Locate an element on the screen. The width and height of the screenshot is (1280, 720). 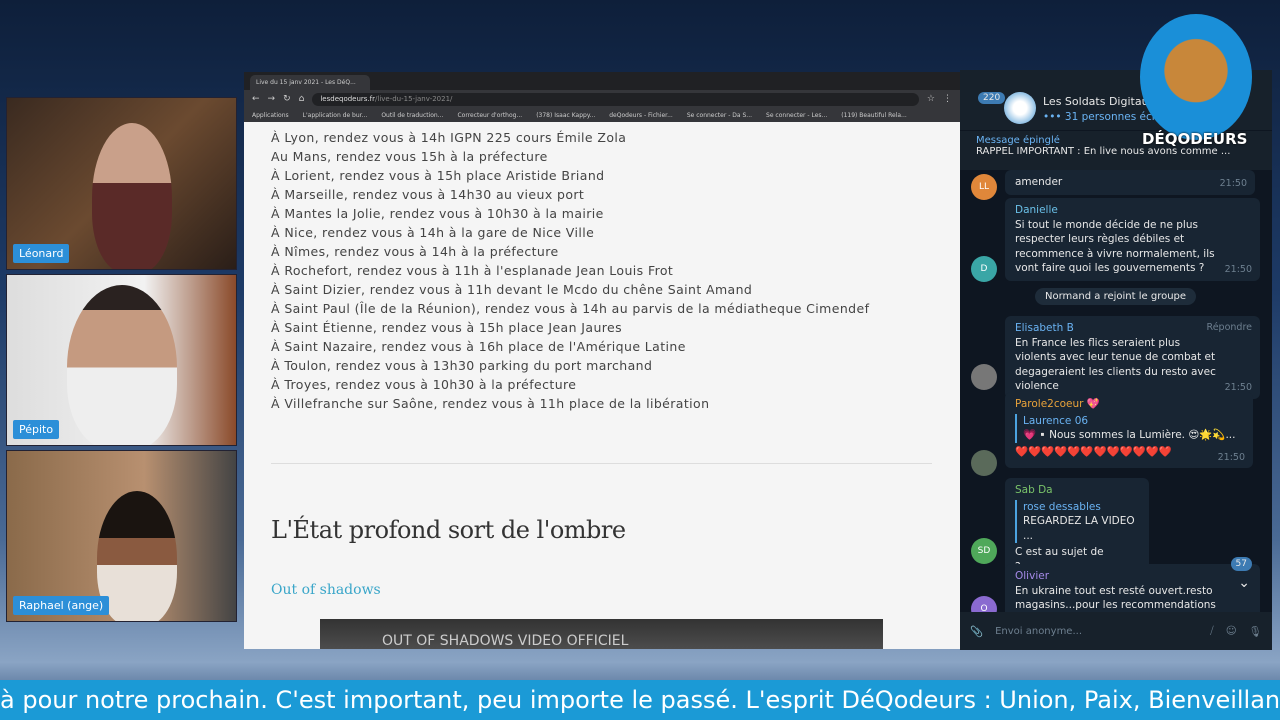
avatar-initials: SD is located at coordinates (984, 551).